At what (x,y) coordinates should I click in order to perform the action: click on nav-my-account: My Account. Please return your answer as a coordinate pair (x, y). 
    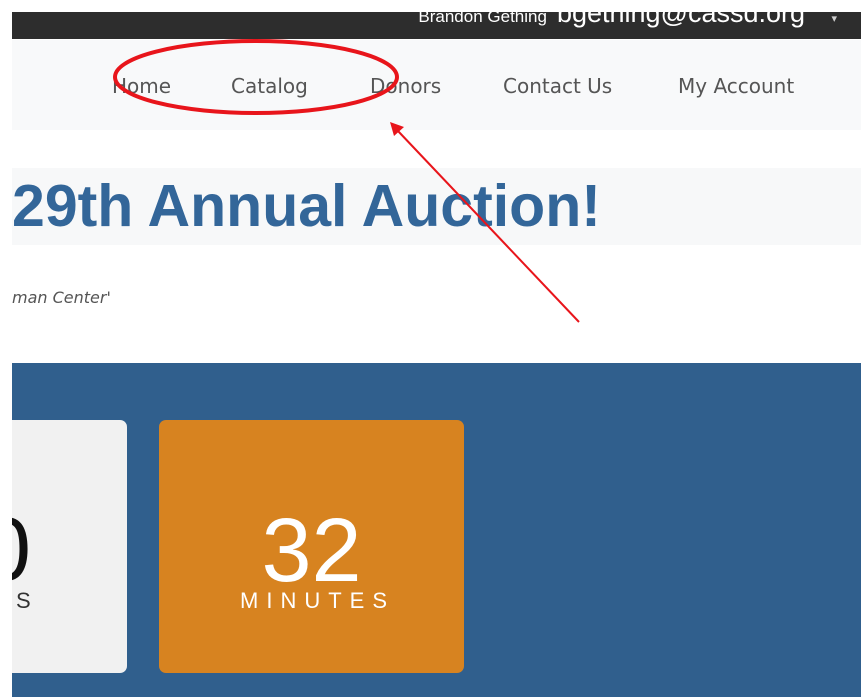
    Looking at the image, I should click on (736, 86).